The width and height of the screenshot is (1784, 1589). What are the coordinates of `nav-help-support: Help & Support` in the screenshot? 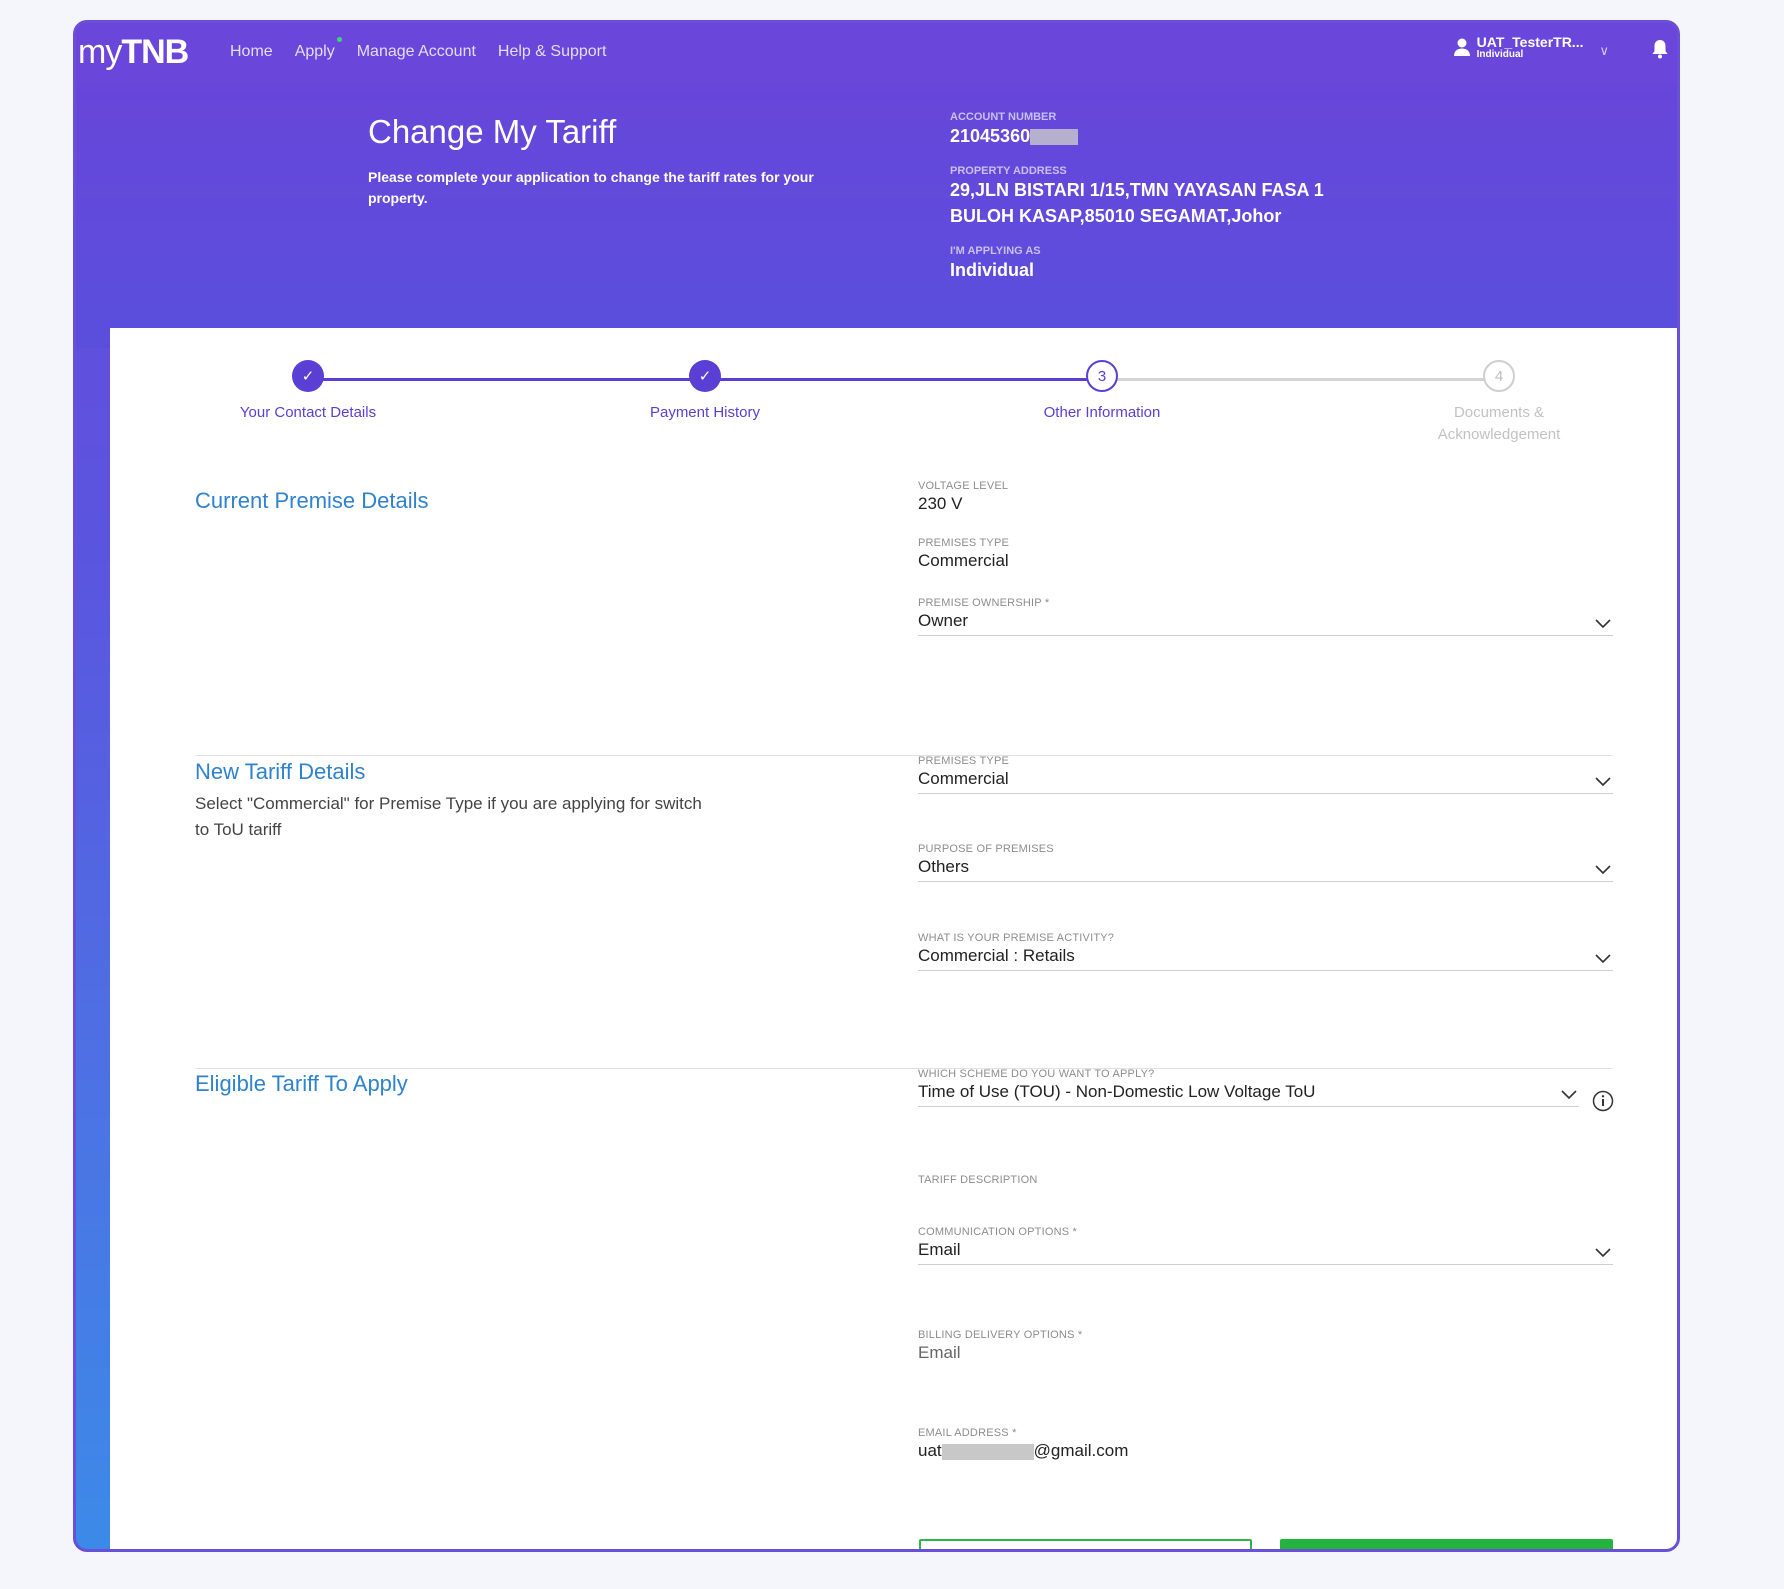 It's located at (552, 52).